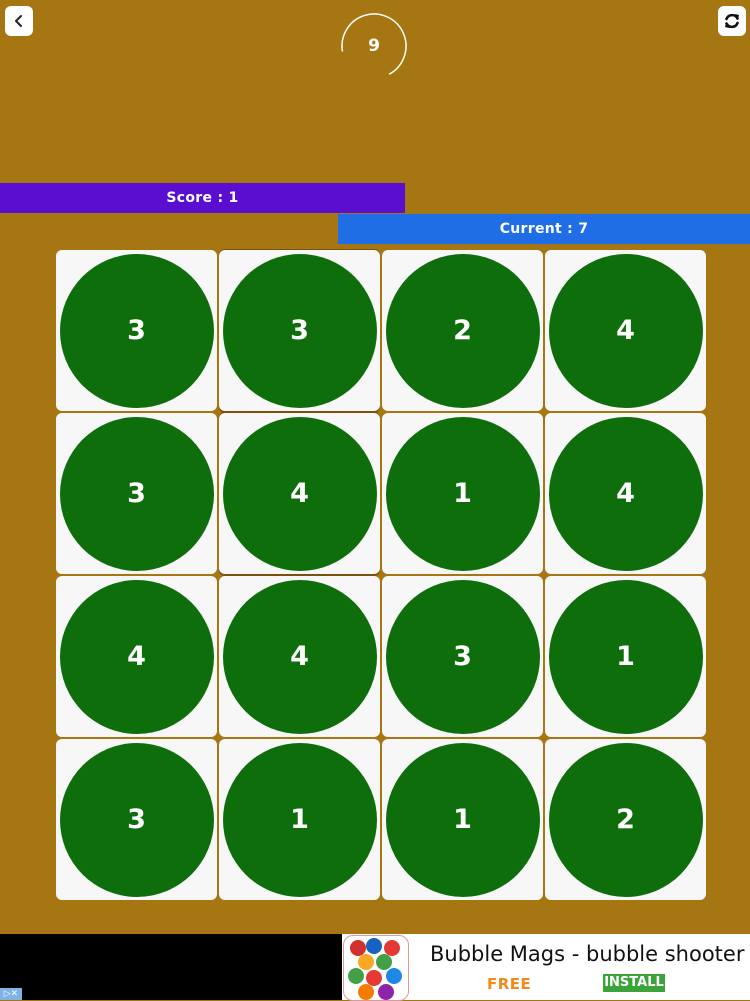 The width and height of the screenshot is (750, 1001). What do you see at coordinates (634, 983) in the screenshot?
I see `ad-install-button: INSTALL` at bounding box center [634, 983].